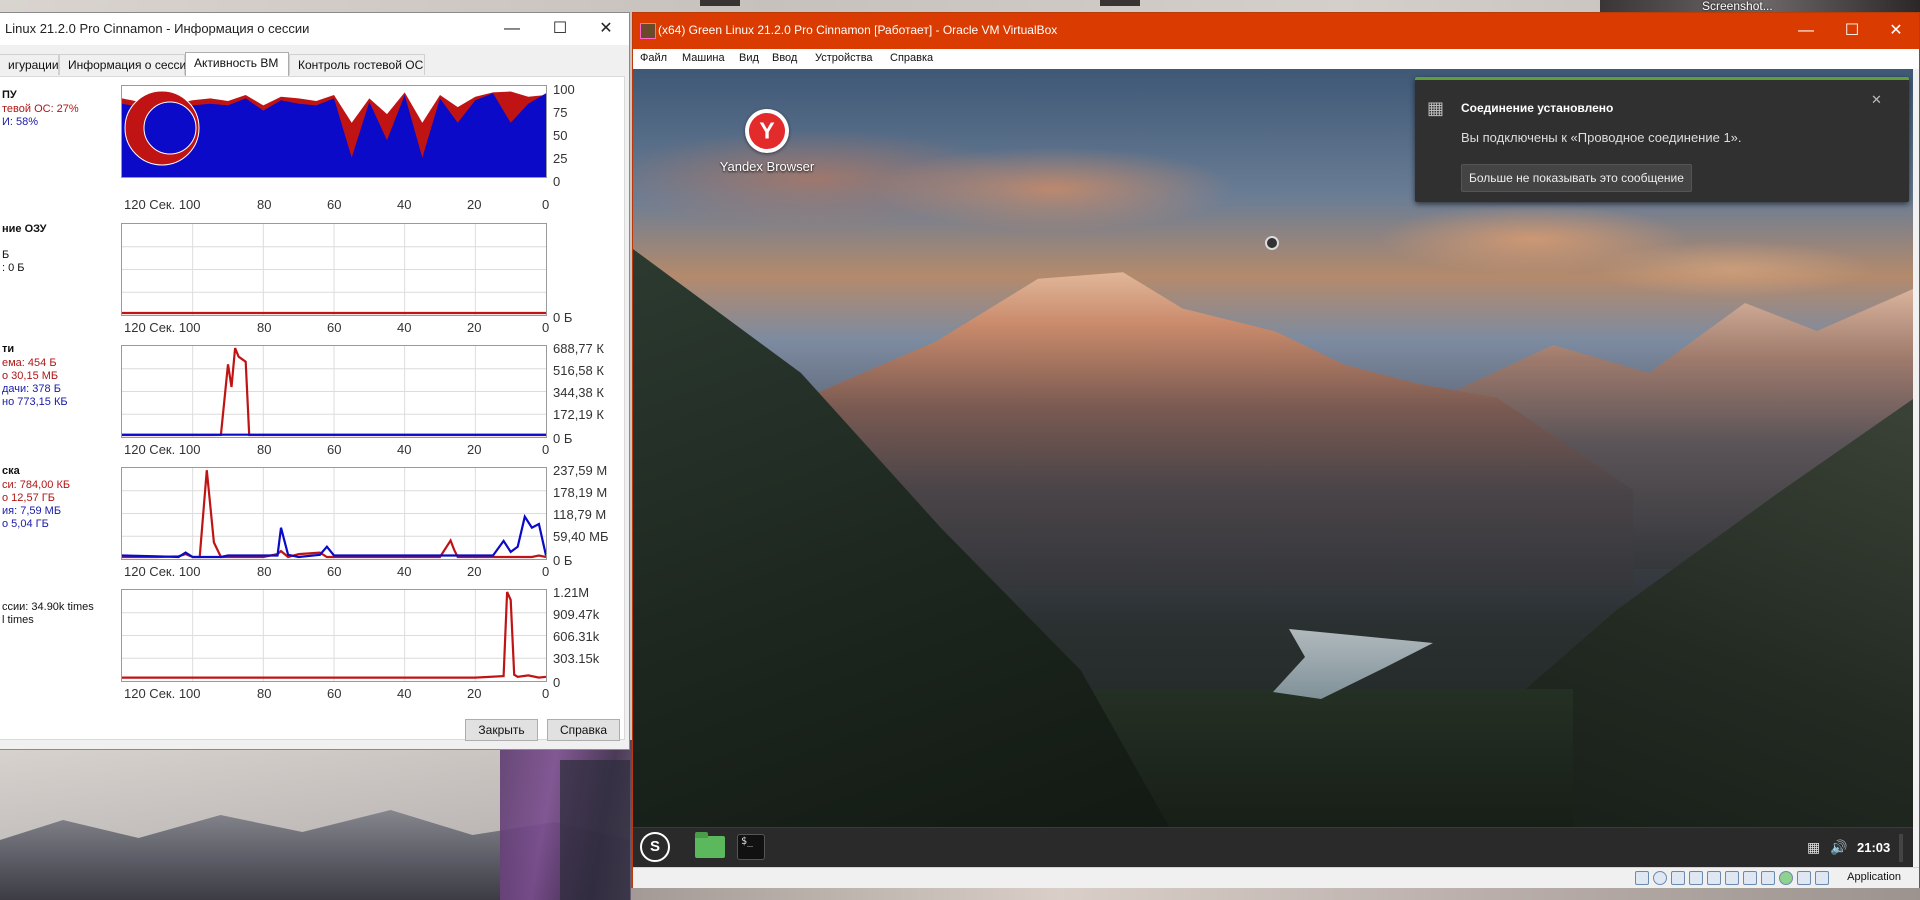  Describe the element at coordinates (655, 847) in the screenshot. I see `menu-button: S` at that location.